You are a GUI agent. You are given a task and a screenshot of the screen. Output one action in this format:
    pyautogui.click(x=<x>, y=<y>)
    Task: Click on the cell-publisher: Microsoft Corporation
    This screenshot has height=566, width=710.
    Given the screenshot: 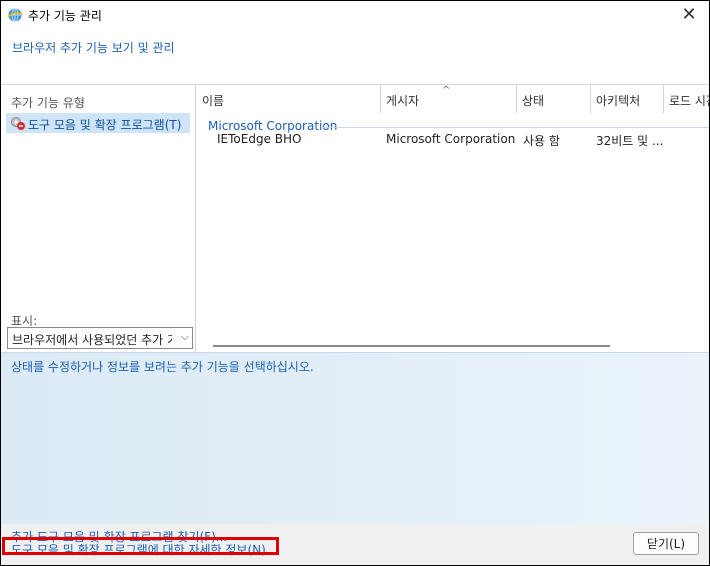 What is the action you would take?
    pyautogui.click(x=451, y=139)
    